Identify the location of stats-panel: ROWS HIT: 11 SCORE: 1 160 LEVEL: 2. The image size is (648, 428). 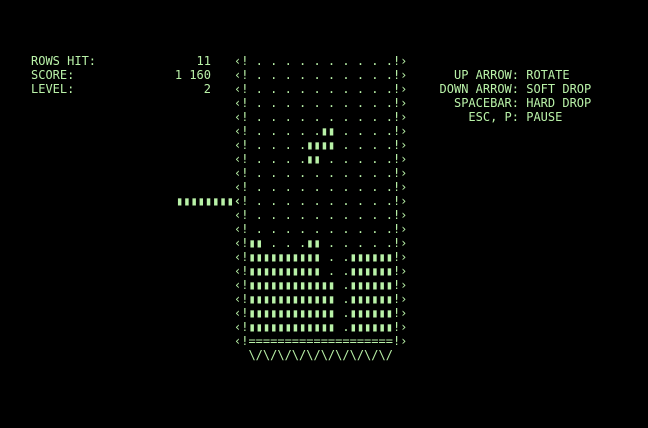
(121, 75).